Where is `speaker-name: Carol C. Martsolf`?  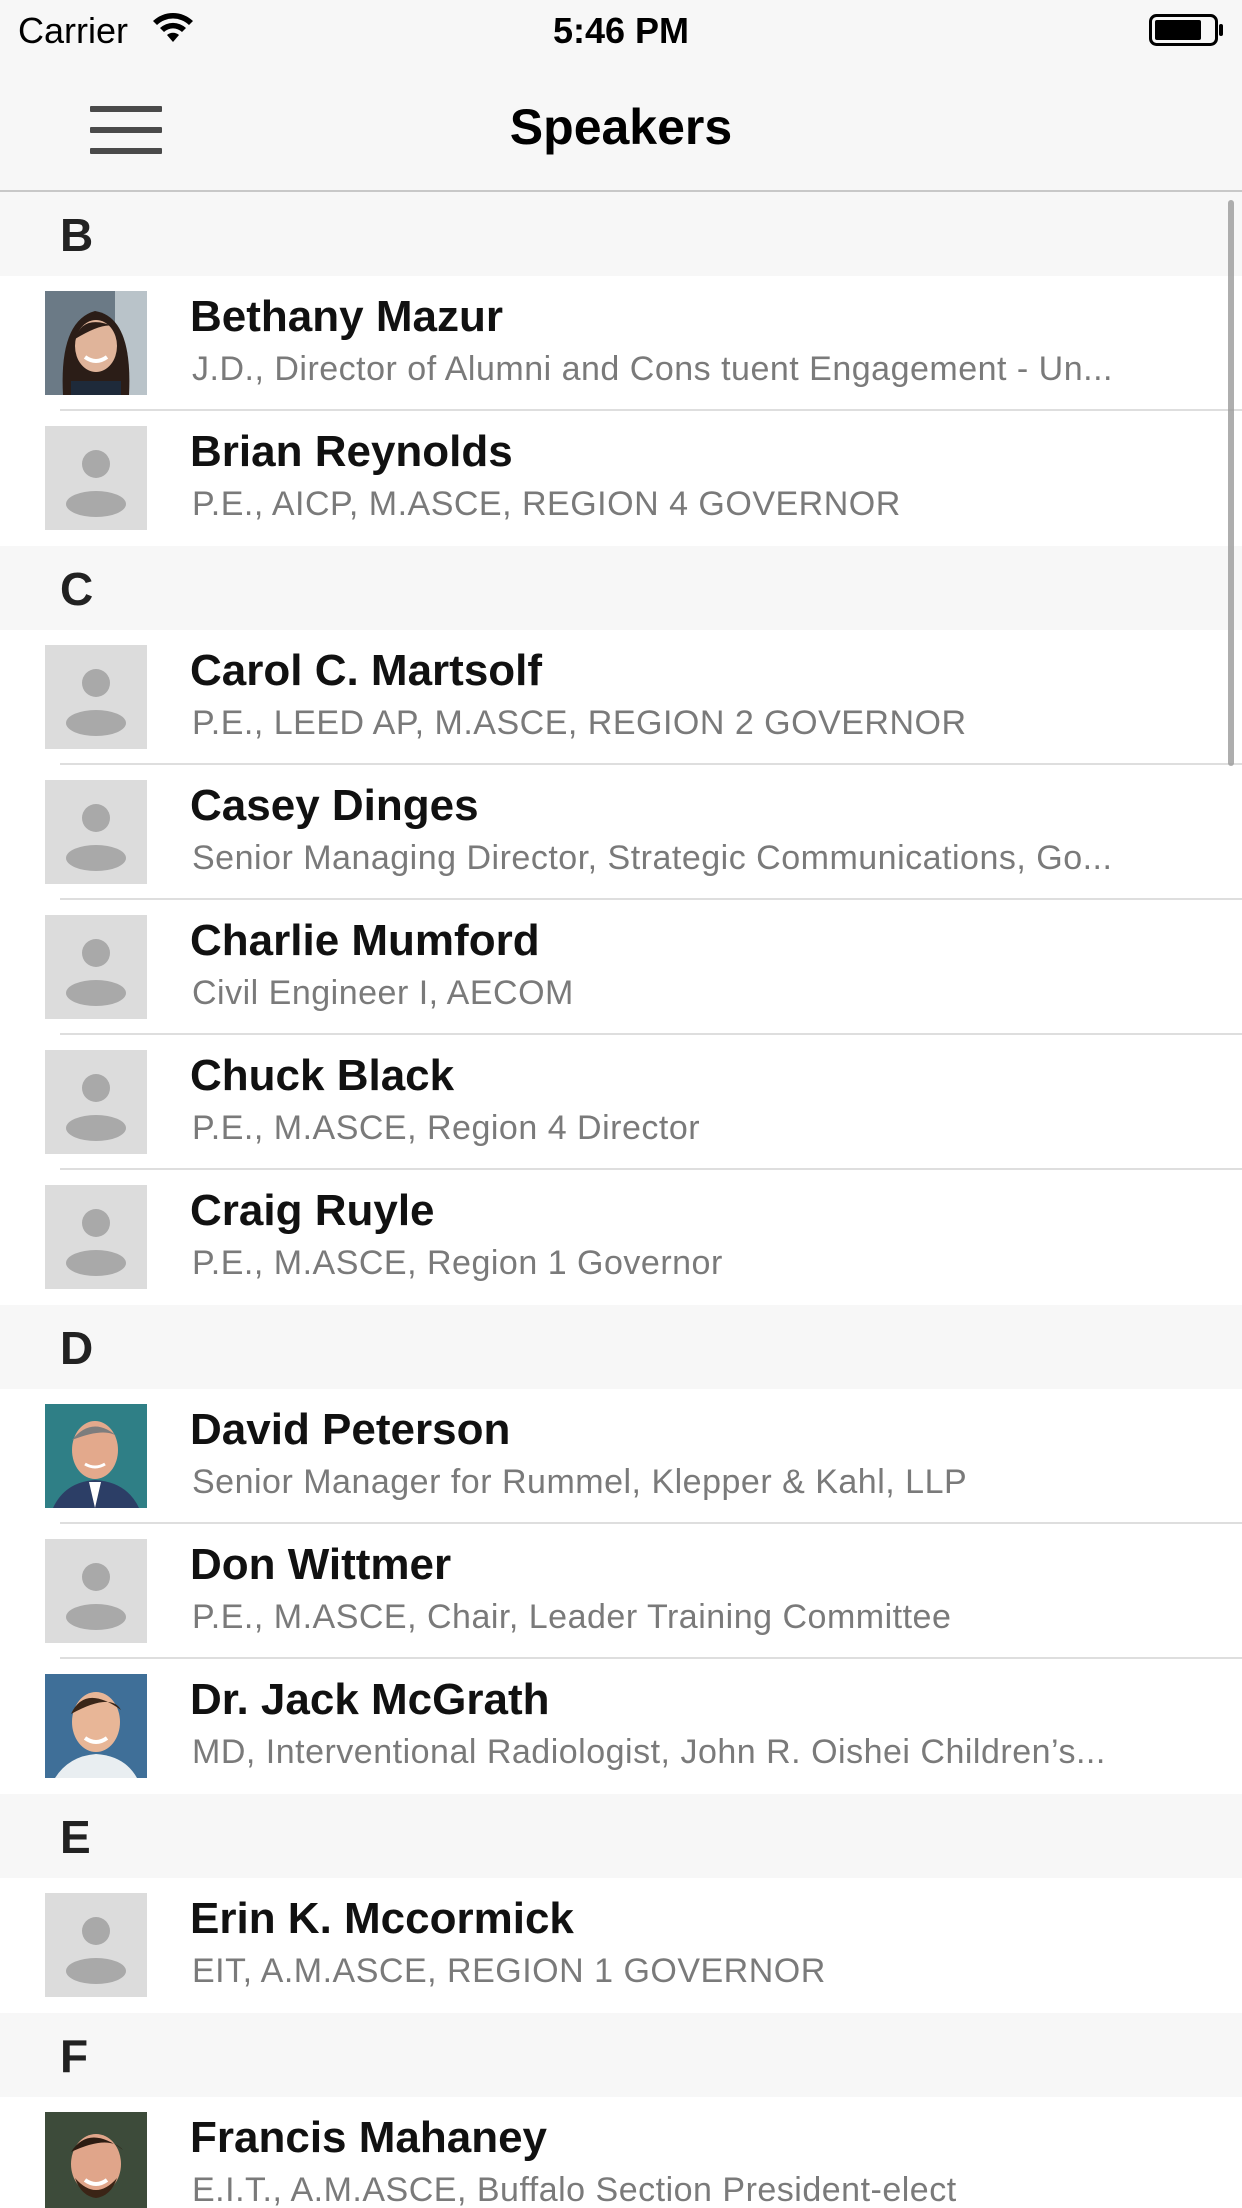 speaker-name: Carol C. Martsolf is located at coordinates (366, 670).